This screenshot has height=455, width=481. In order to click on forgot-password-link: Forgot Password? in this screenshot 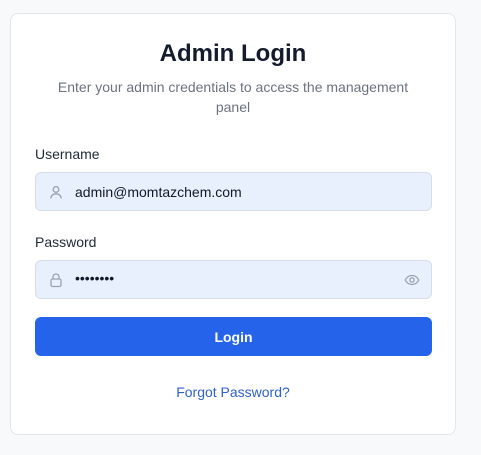, I will do `click(233, 392)`.